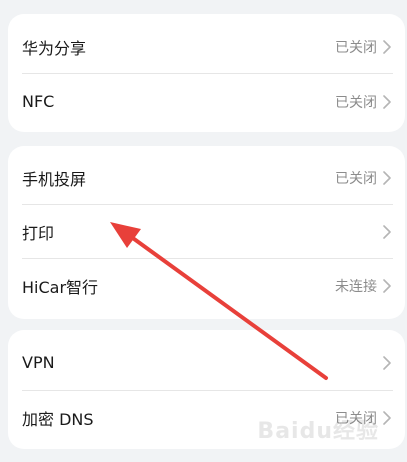 This screenshot has height=462, width=407. What do you see at coordinates (206, 285) in the screenshot?
I see `settings-item-hicar: HiCar智行 未连接` at bounding box center [206, 285].